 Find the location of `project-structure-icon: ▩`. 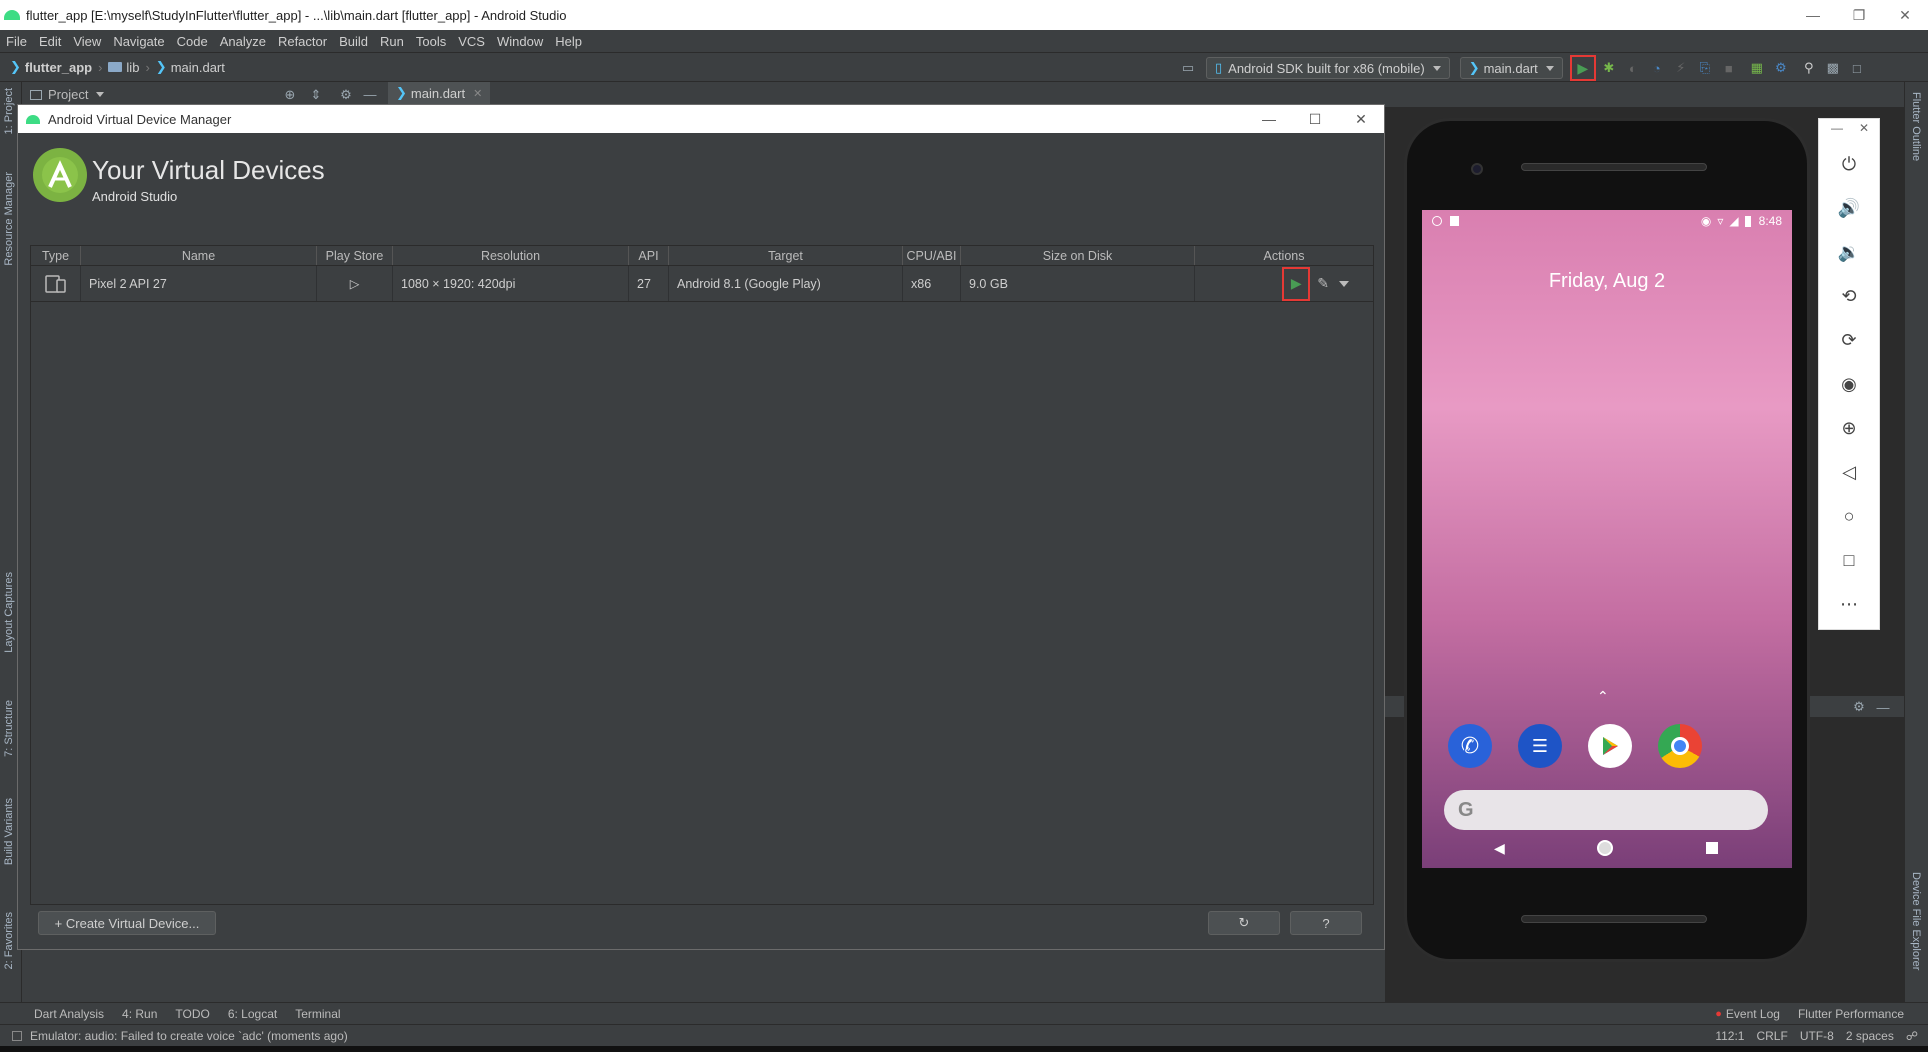

project-structure-icon: ▩ is located at coordinates (1833, 68).